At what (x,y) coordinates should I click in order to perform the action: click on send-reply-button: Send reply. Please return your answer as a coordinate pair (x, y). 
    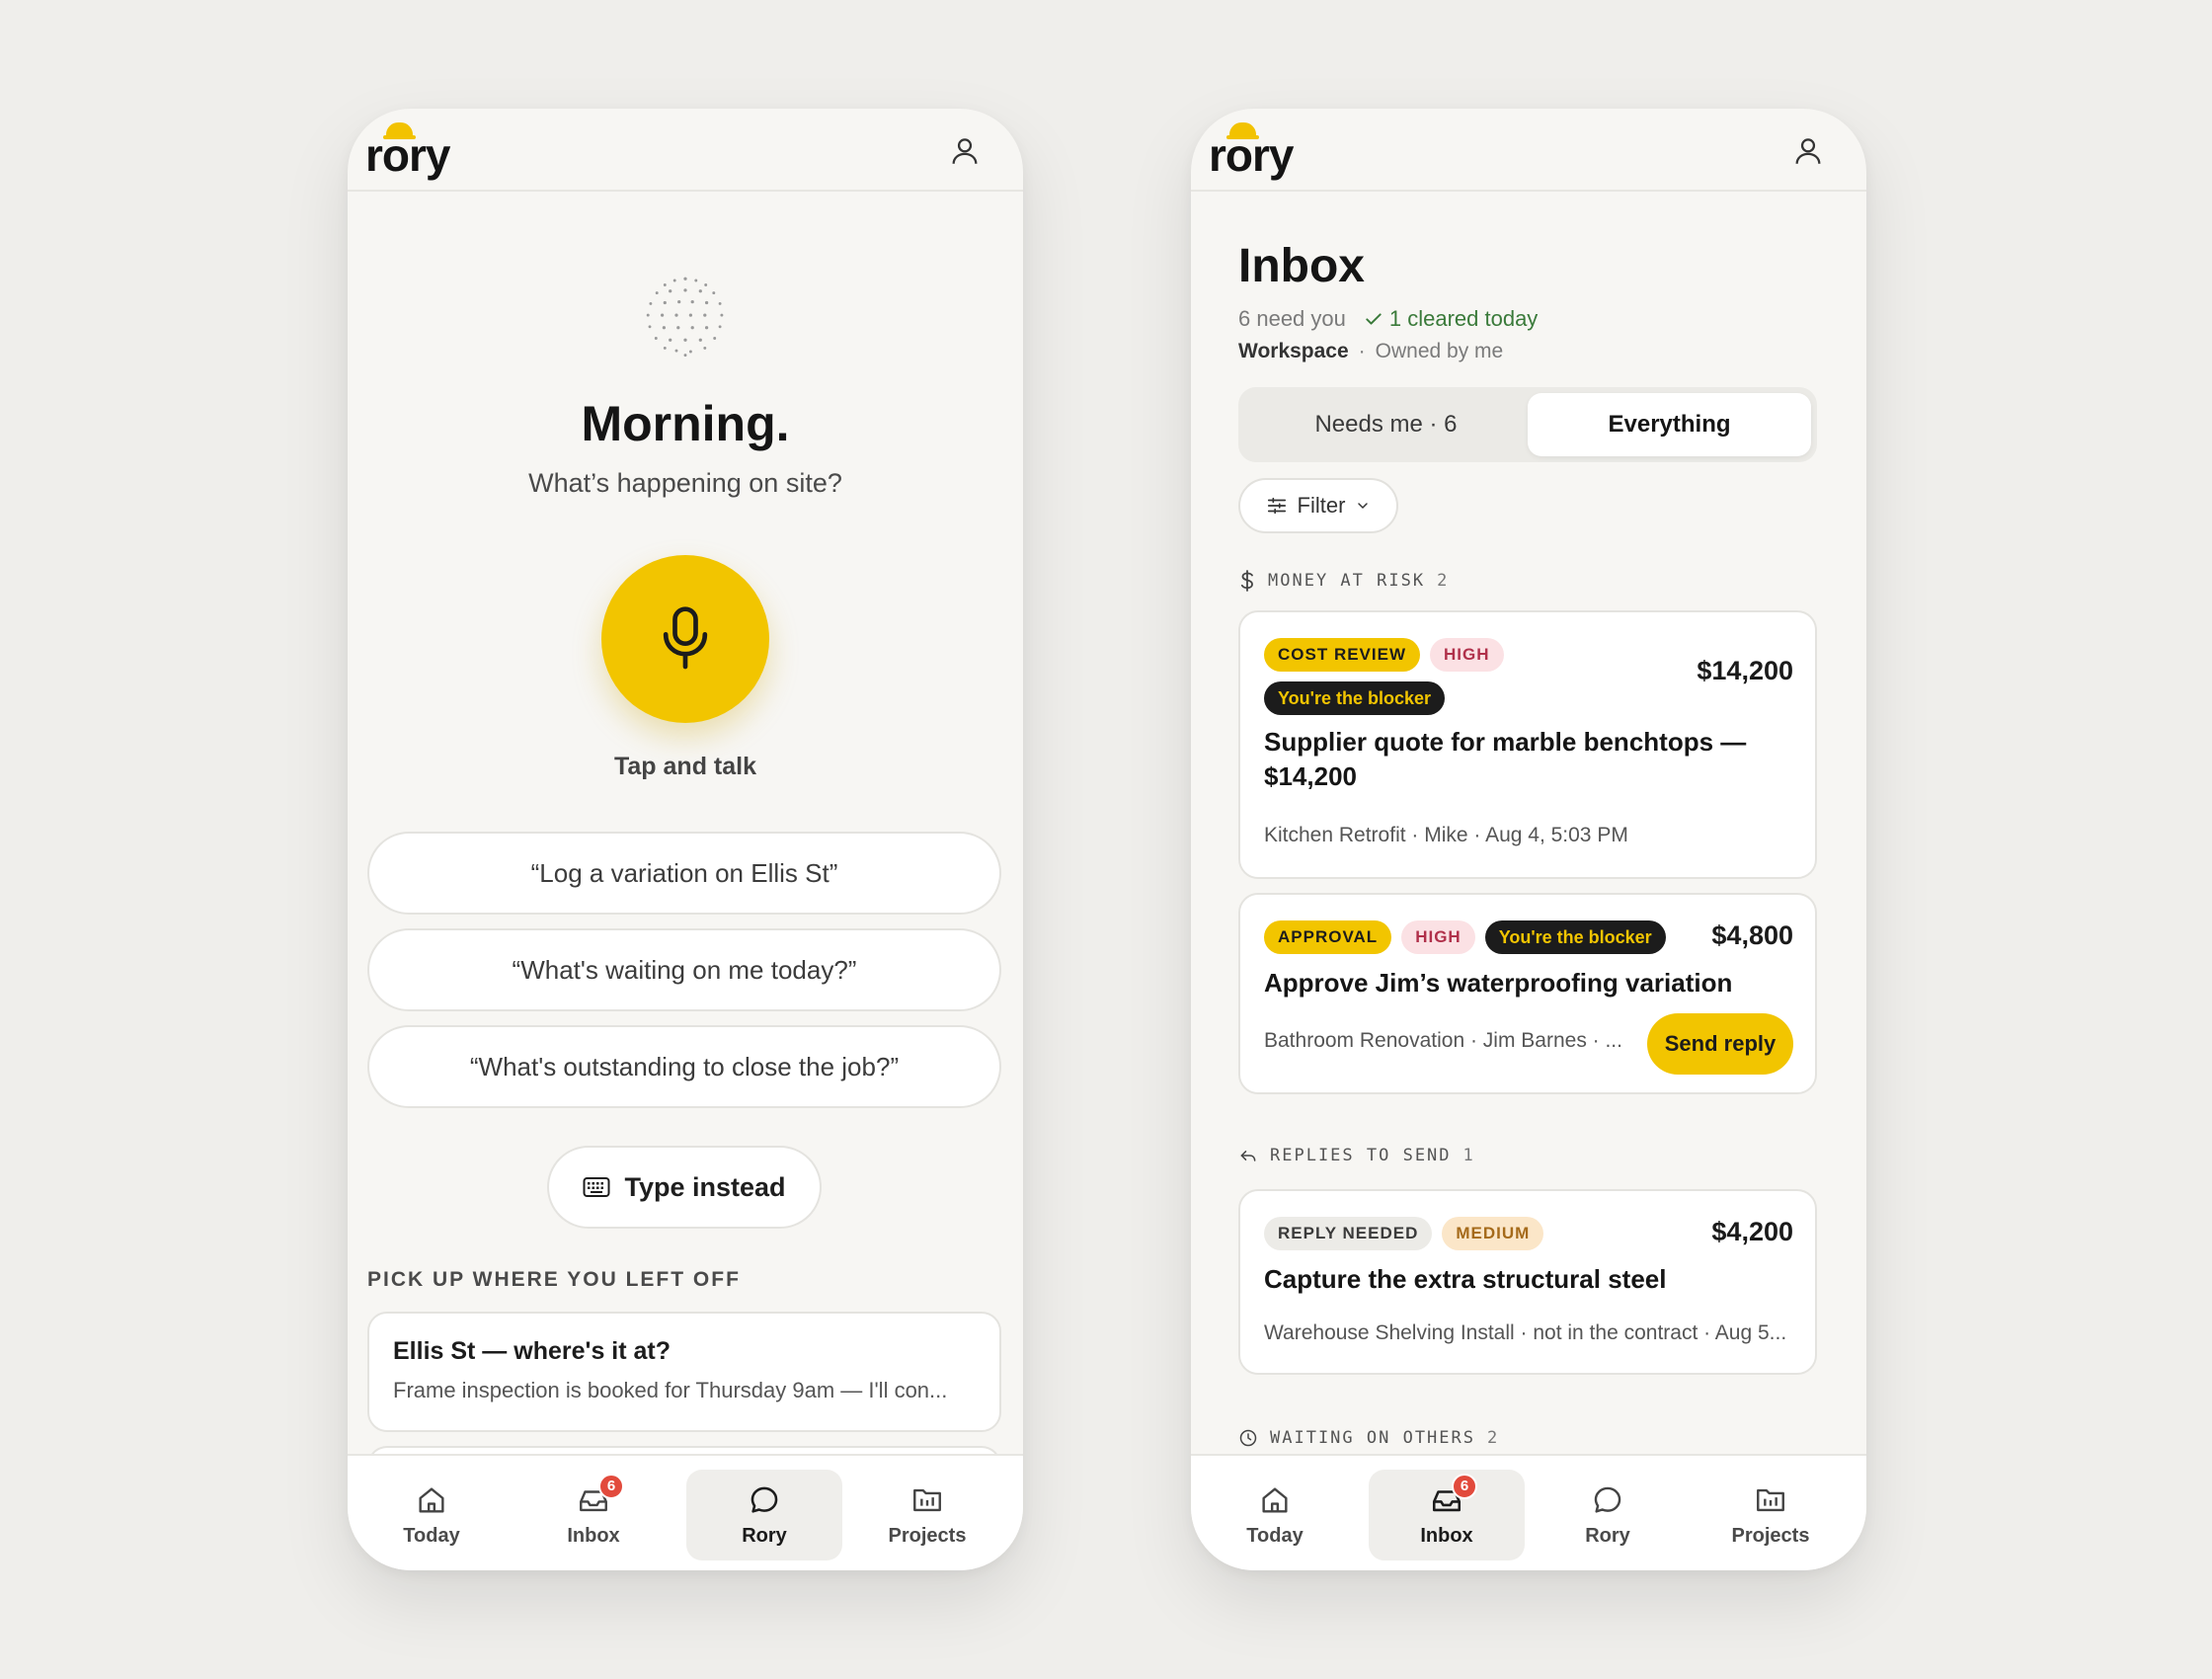
    Looking at the image, I should click on (1720, 1044).